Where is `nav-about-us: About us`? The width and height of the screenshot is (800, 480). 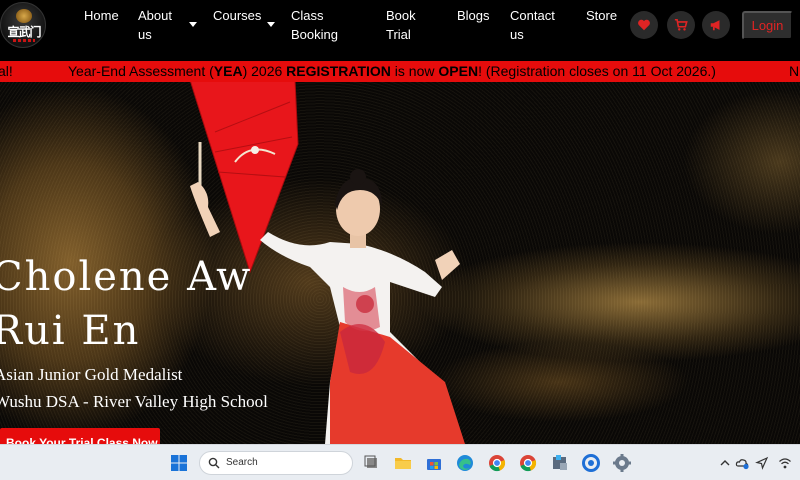
nav-about-us: About us is located at coordinates (160, 25).